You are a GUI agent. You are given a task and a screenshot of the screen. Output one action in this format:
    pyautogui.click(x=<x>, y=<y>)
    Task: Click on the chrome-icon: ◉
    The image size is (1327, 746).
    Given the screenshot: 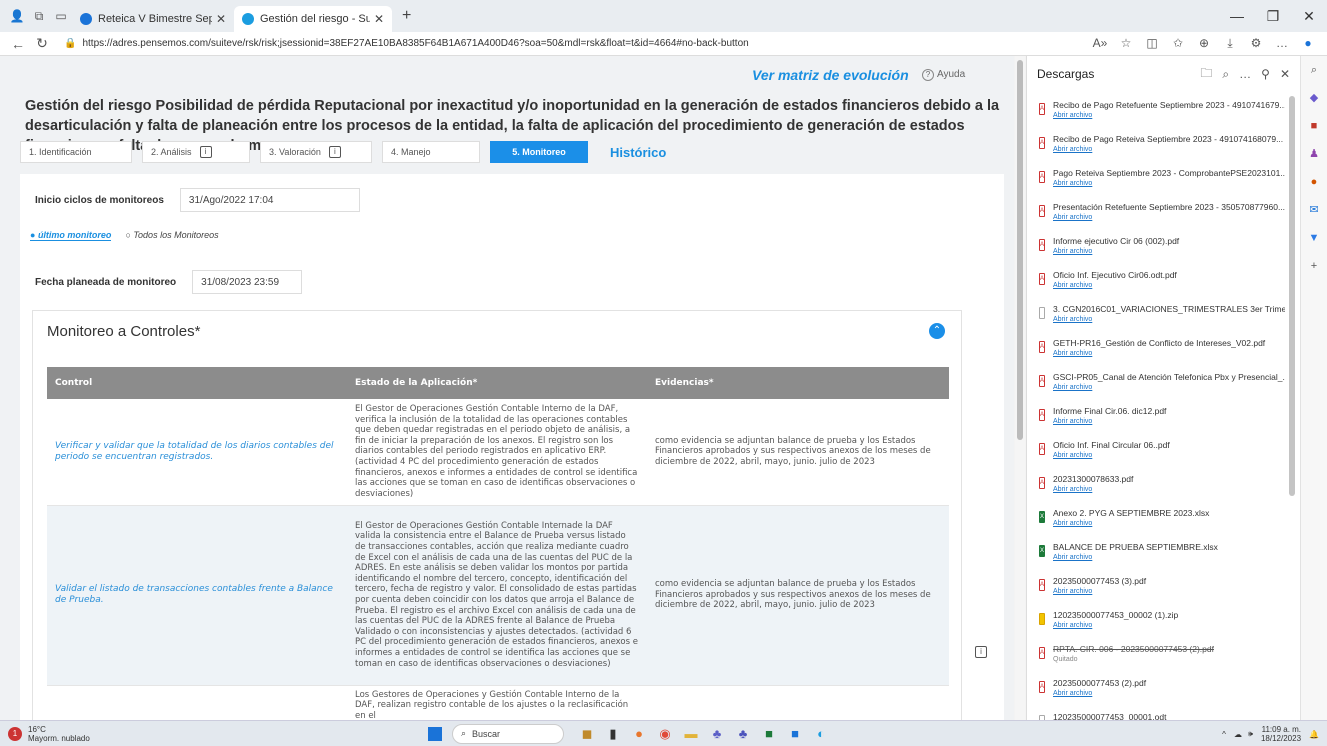 What is the action you would take?
    pyautogui.click(x=665, y=734)
    